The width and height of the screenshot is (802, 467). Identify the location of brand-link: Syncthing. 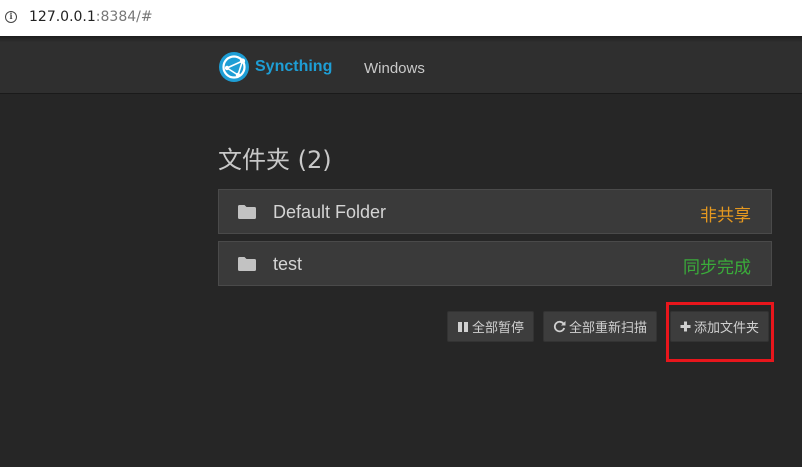
(275, 67).